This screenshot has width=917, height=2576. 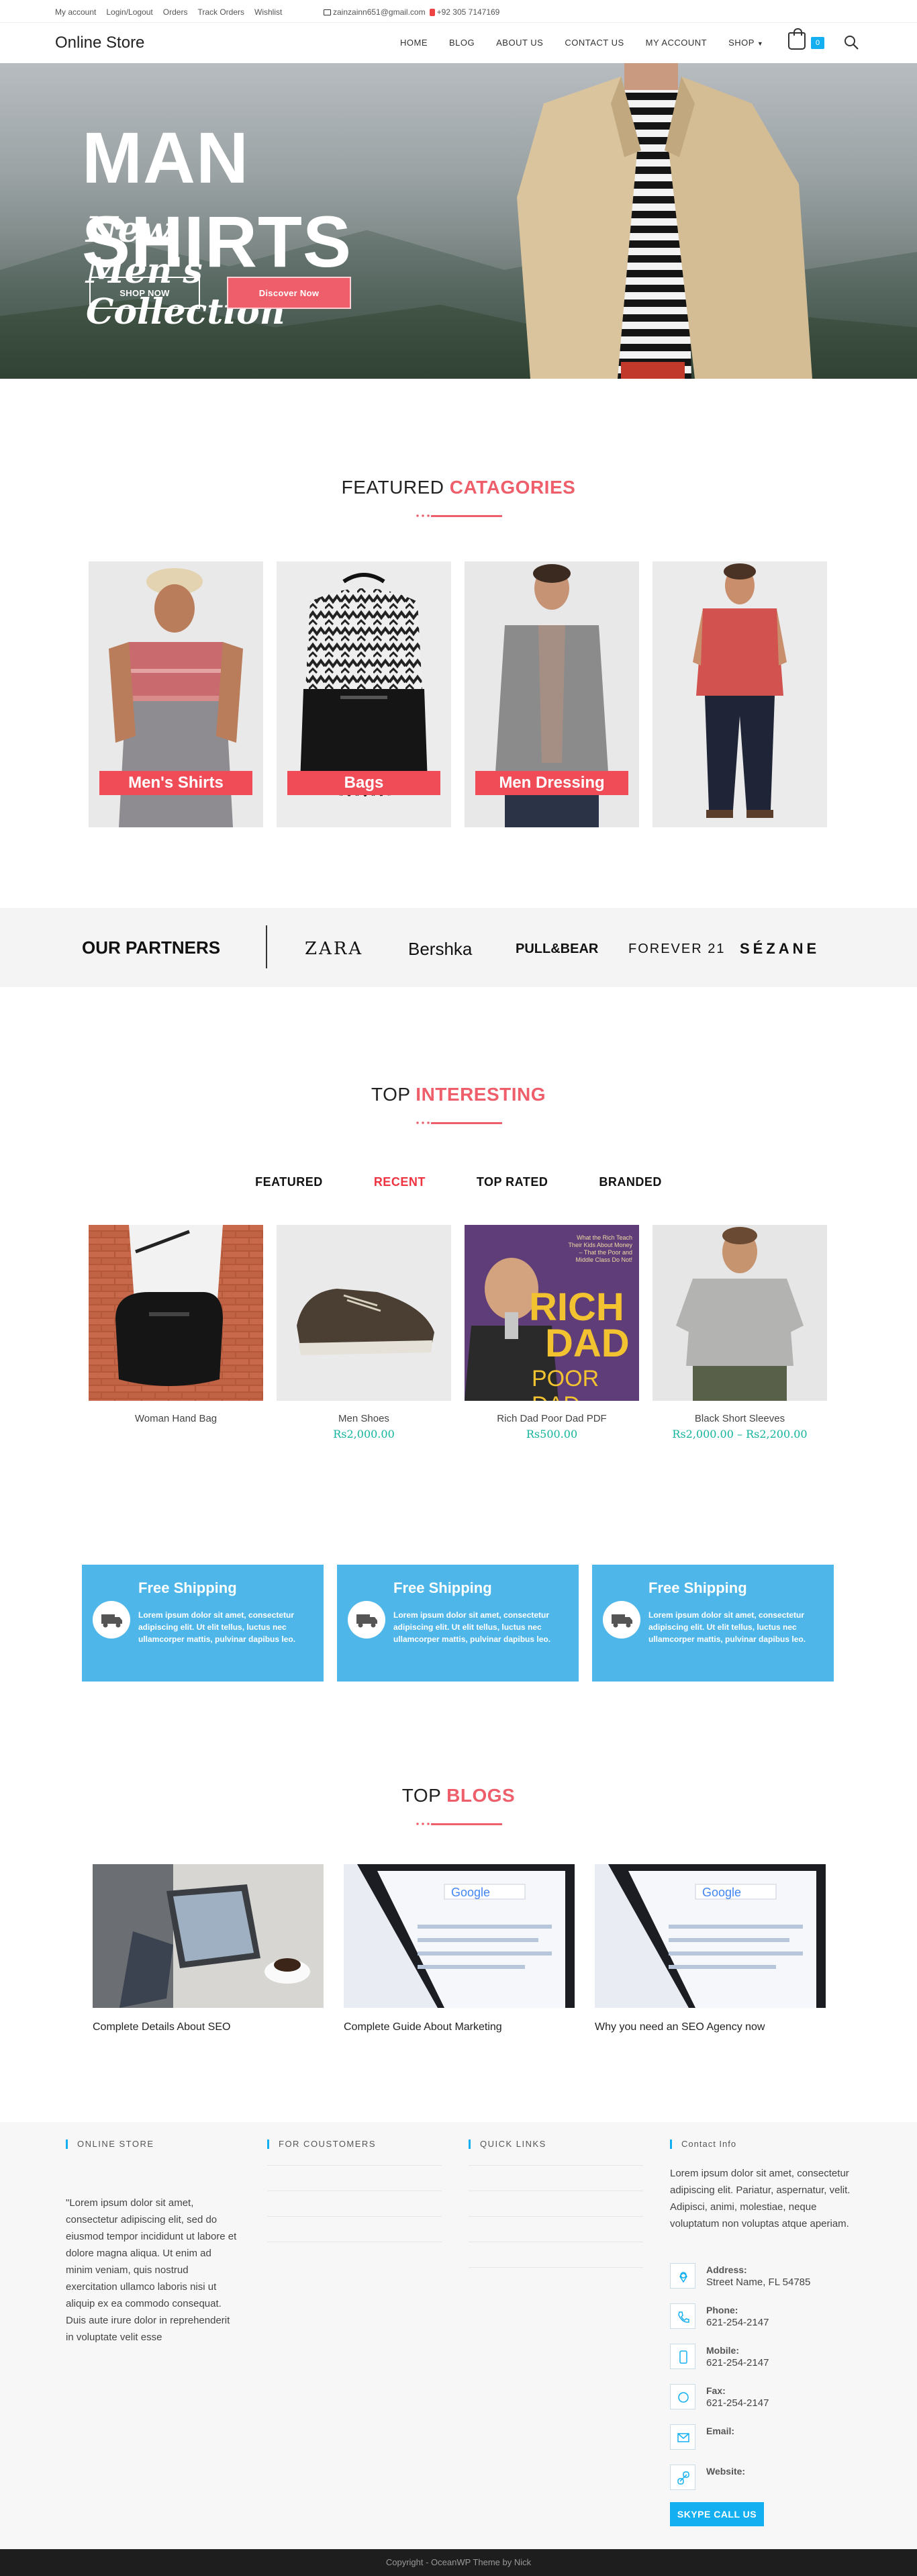 I want to click on blog-image, so click(x=208, y=1936).